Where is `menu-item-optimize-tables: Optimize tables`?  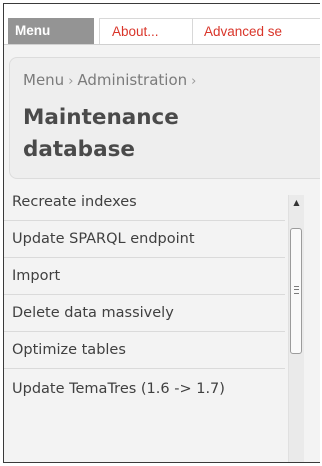
menu-item-optimize-tables: Optimize tables is located at coordinates (144, 350).